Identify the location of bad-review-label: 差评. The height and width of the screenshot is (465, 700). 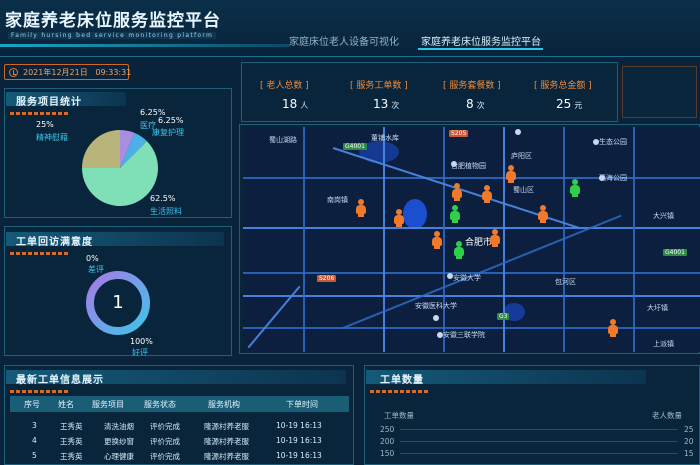
(96, 269).